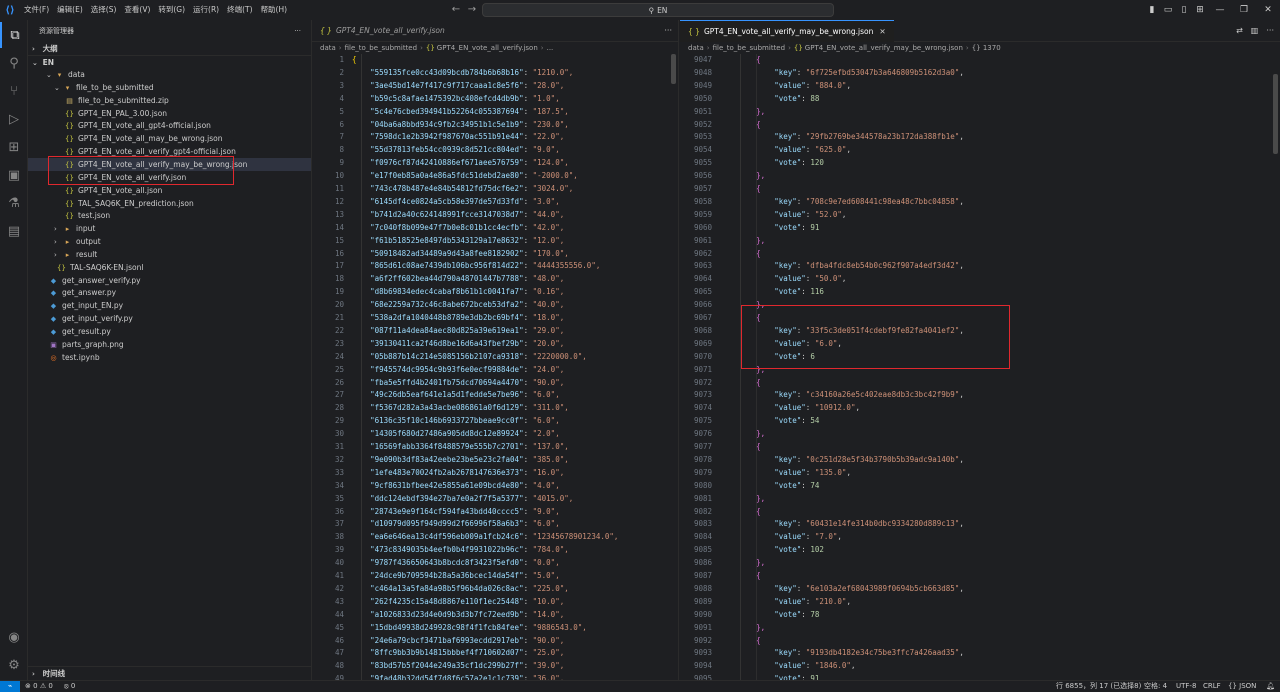 Image resolution: width=1280 pixels, height=692 pixels. I want to click on outline-section: › 大纲, so click(169, 48).